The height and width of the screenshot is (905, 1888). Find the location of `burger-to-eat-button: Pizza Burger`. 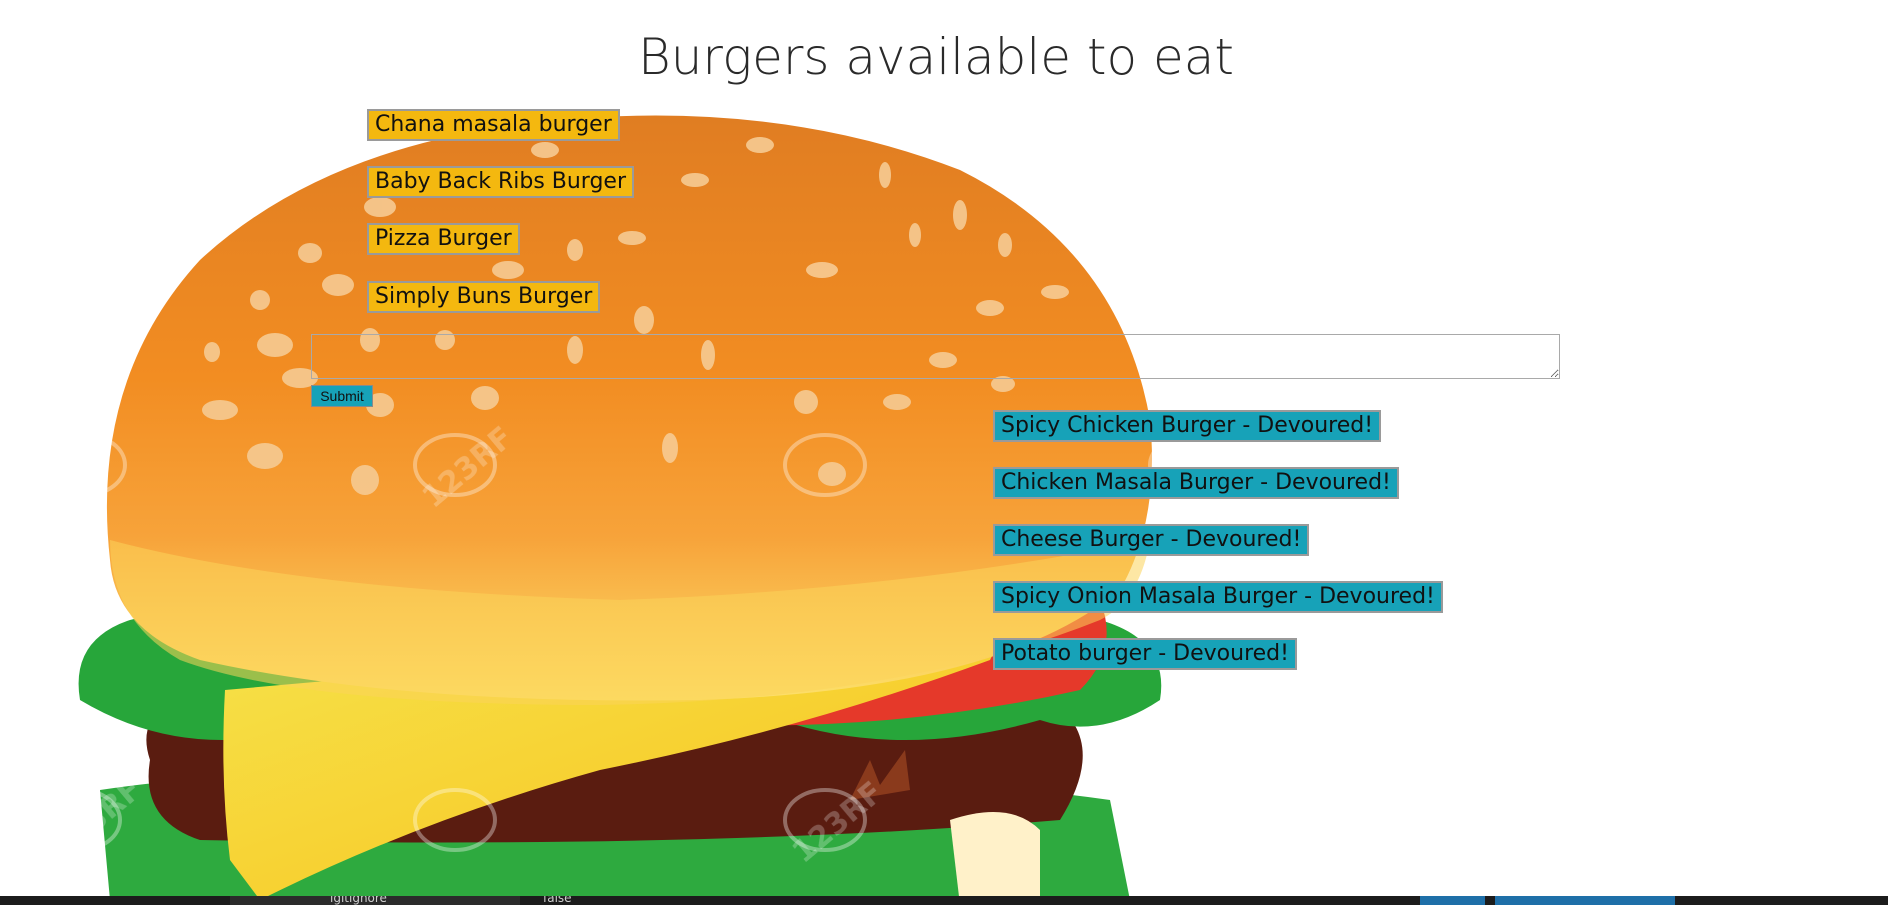

burger-to-eat-button: Pizza Burger is located at coordinates (443, 239).